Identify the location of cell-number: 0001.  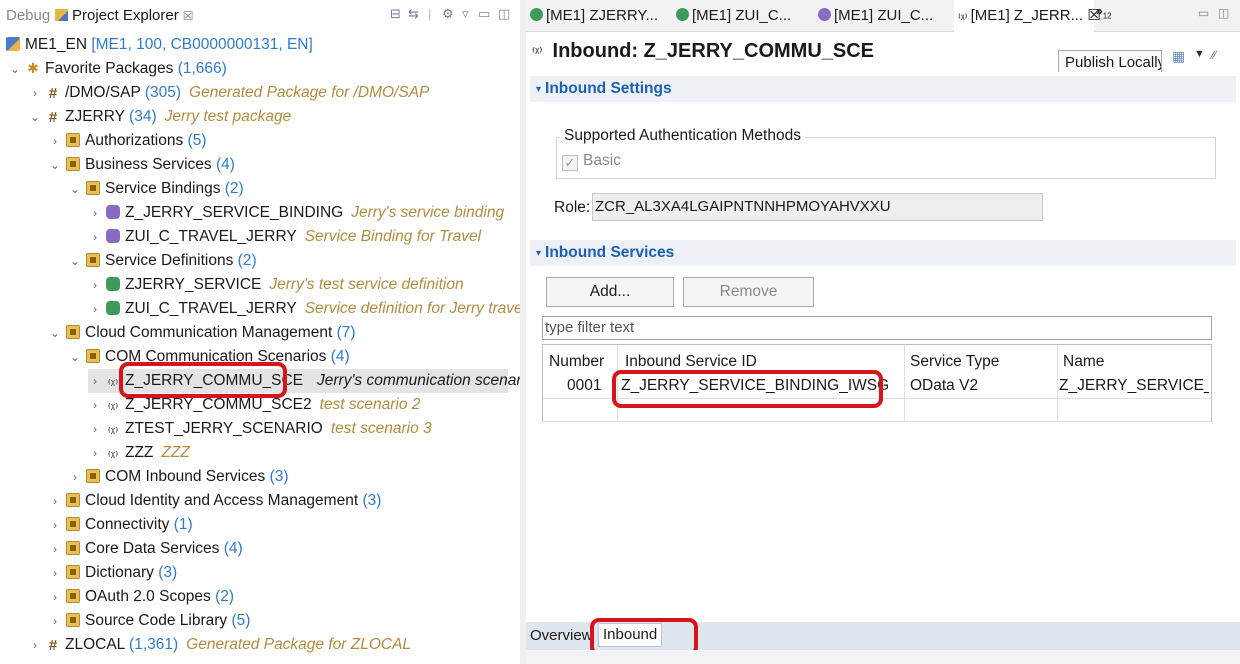
(584, 386).